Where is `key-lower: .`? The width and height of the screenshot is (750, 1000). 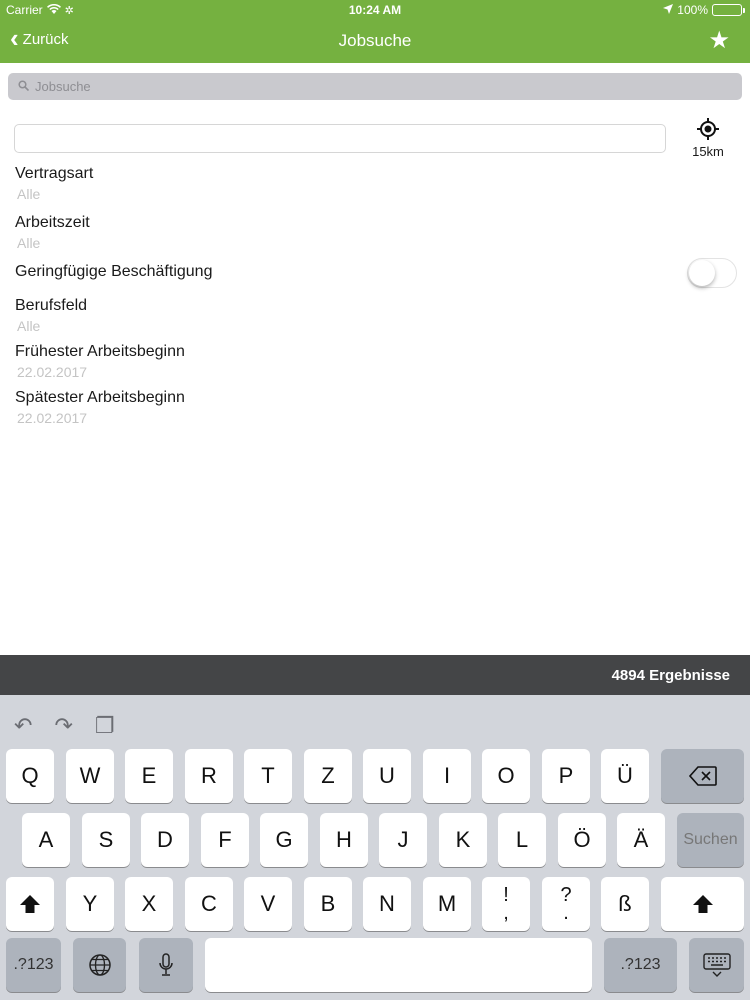 key-lower: . is located at coordinates (566, 913).